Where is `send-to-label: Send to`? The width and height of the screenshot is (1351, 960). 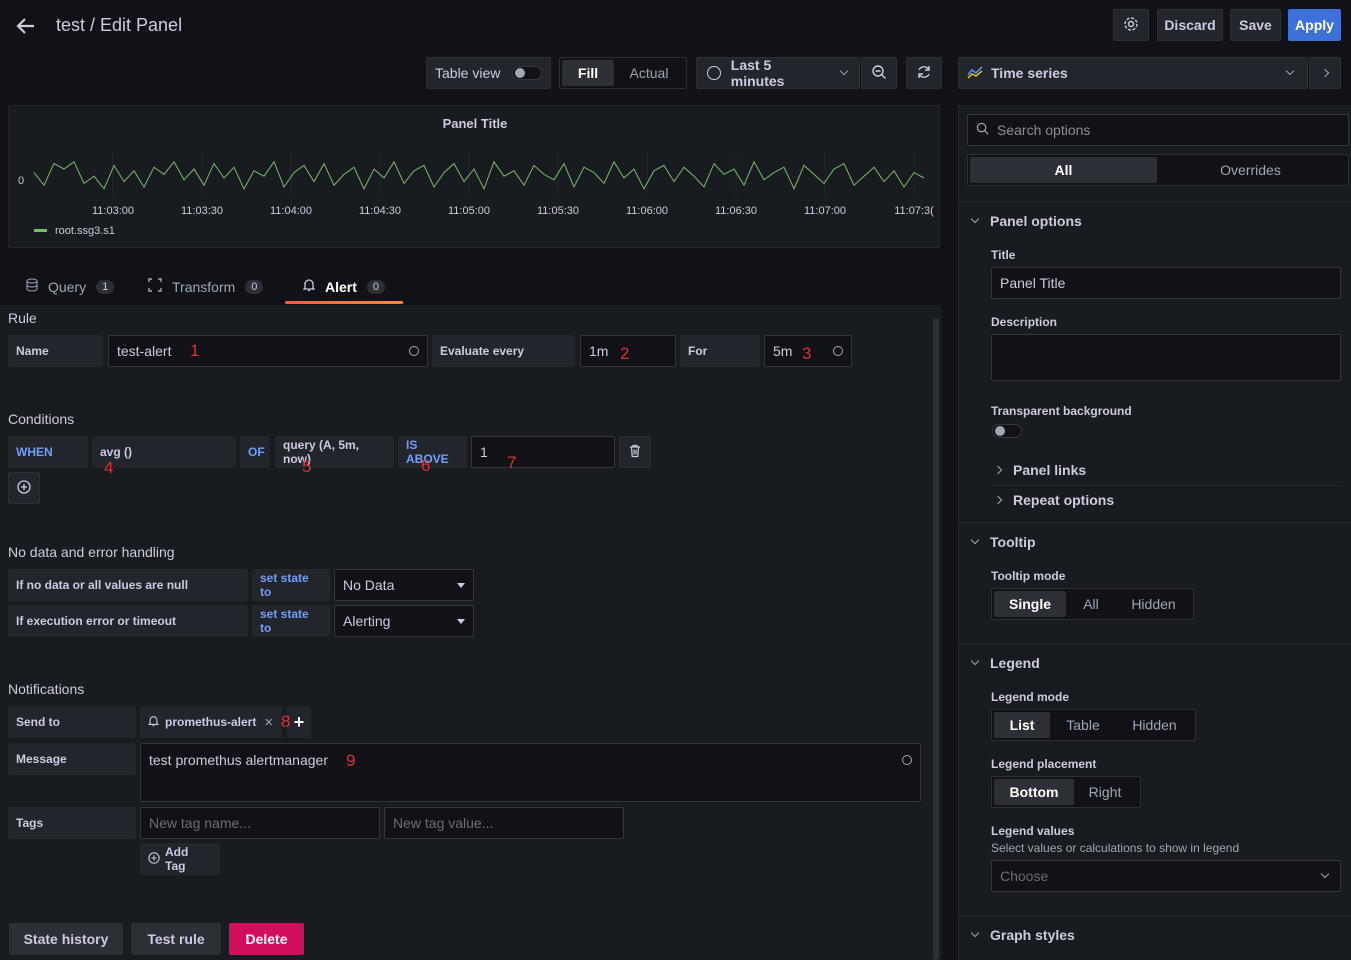 send-to-label: Send to is located at coordinates (72, 722).